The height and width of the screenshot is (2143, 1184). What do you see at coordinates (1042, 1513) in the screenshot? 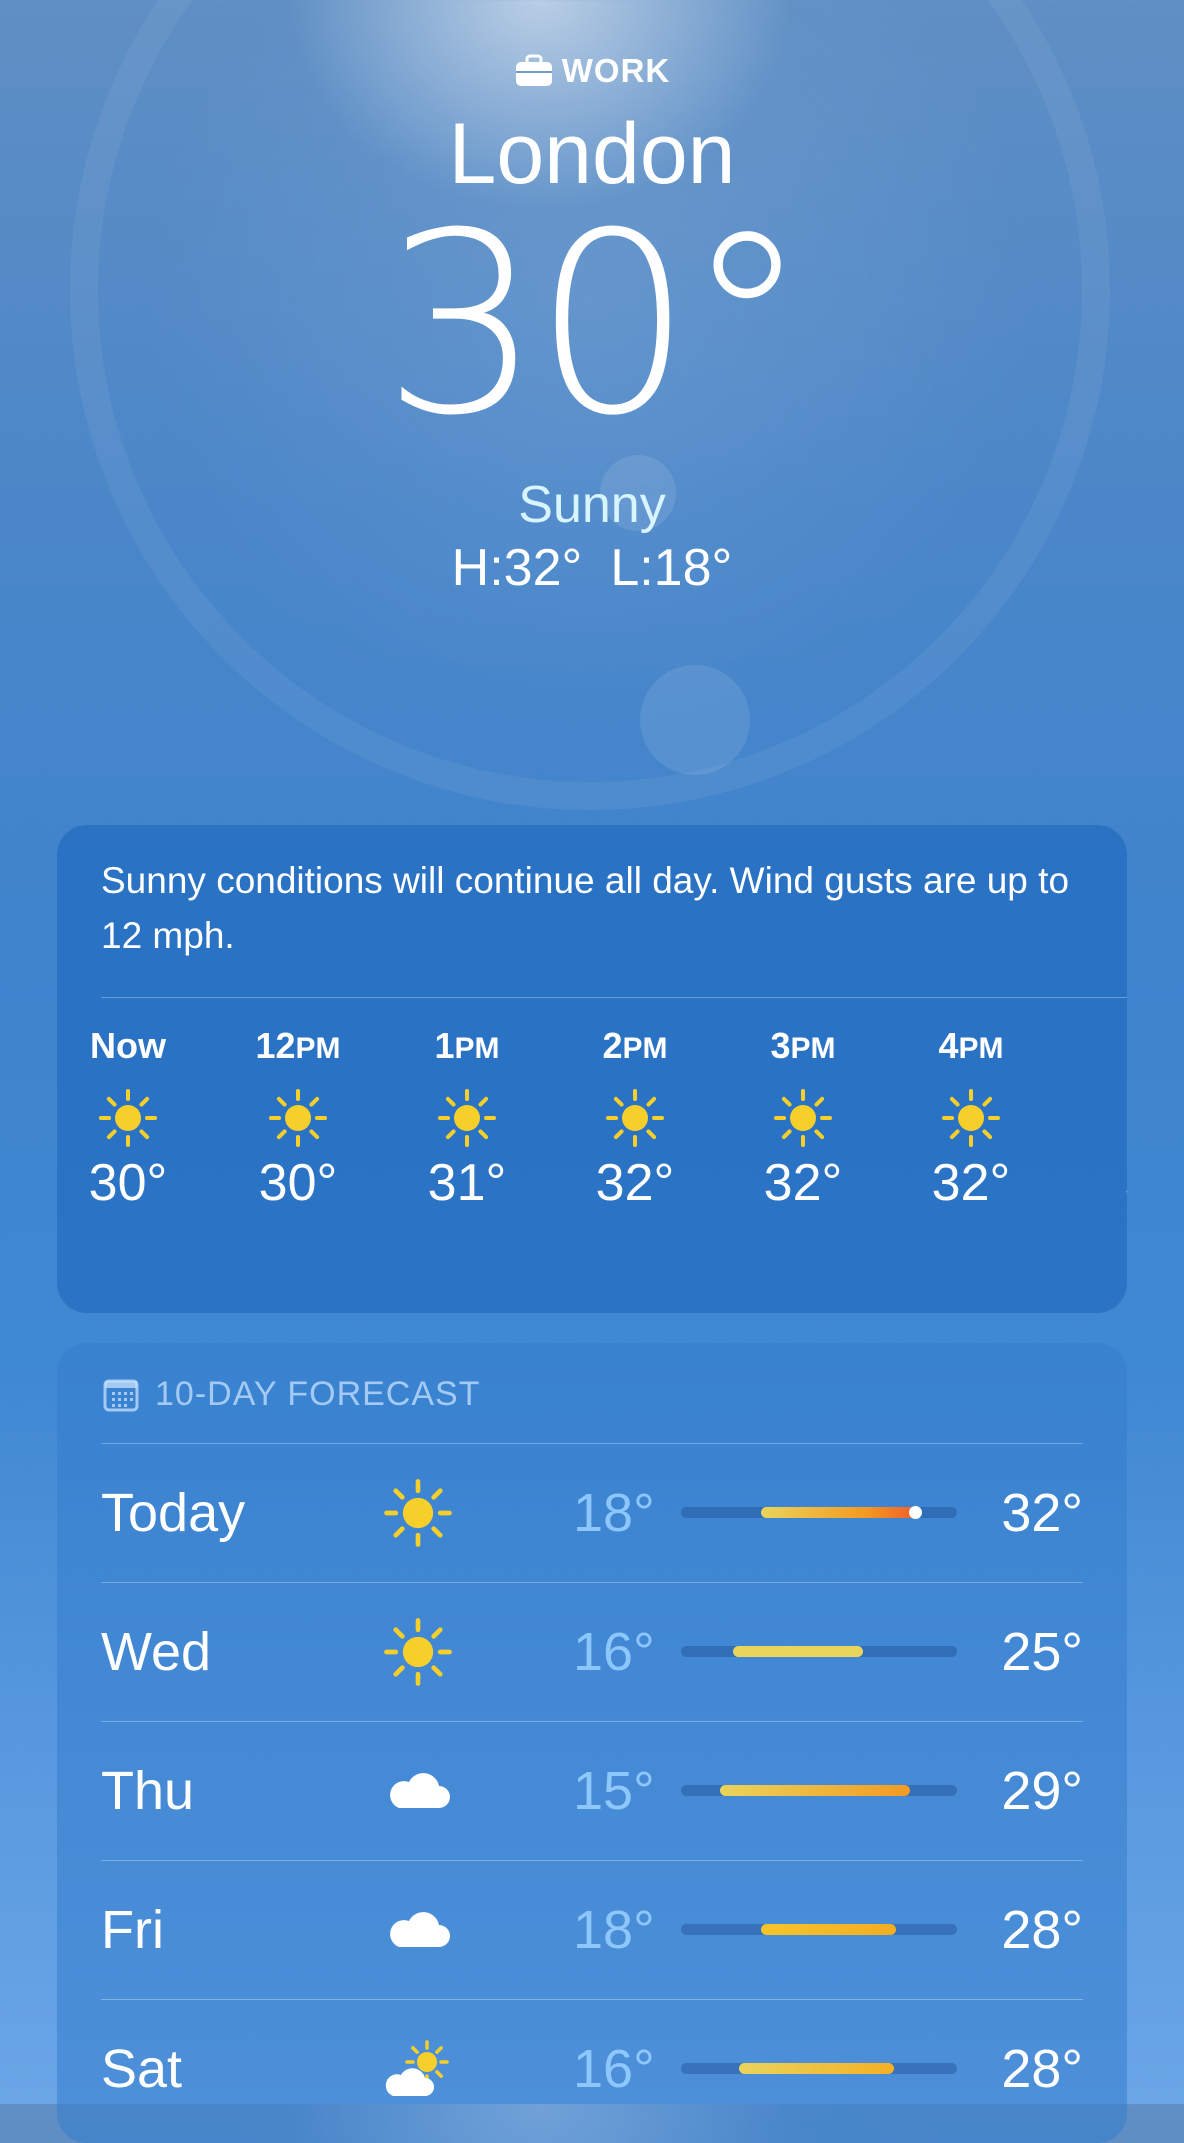
I see `forecast-high: 32°` at bounding box center [1042, 1513].